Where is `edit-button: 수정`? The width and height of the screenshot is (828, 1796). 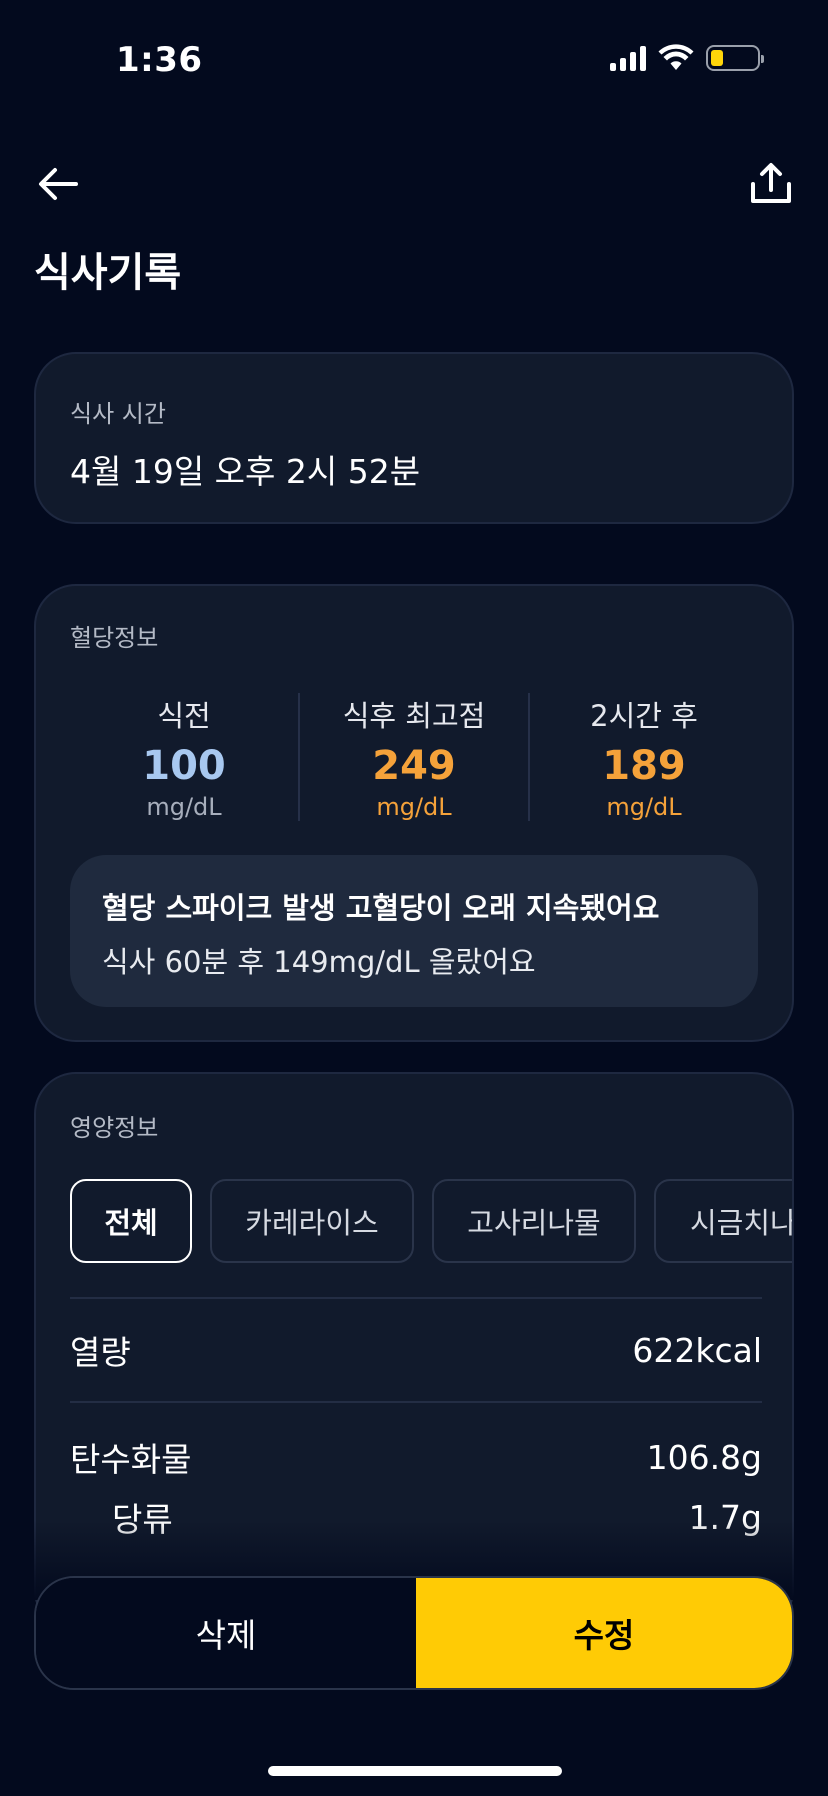 edit-button: 수정 is located at coordinates (604, 1633).